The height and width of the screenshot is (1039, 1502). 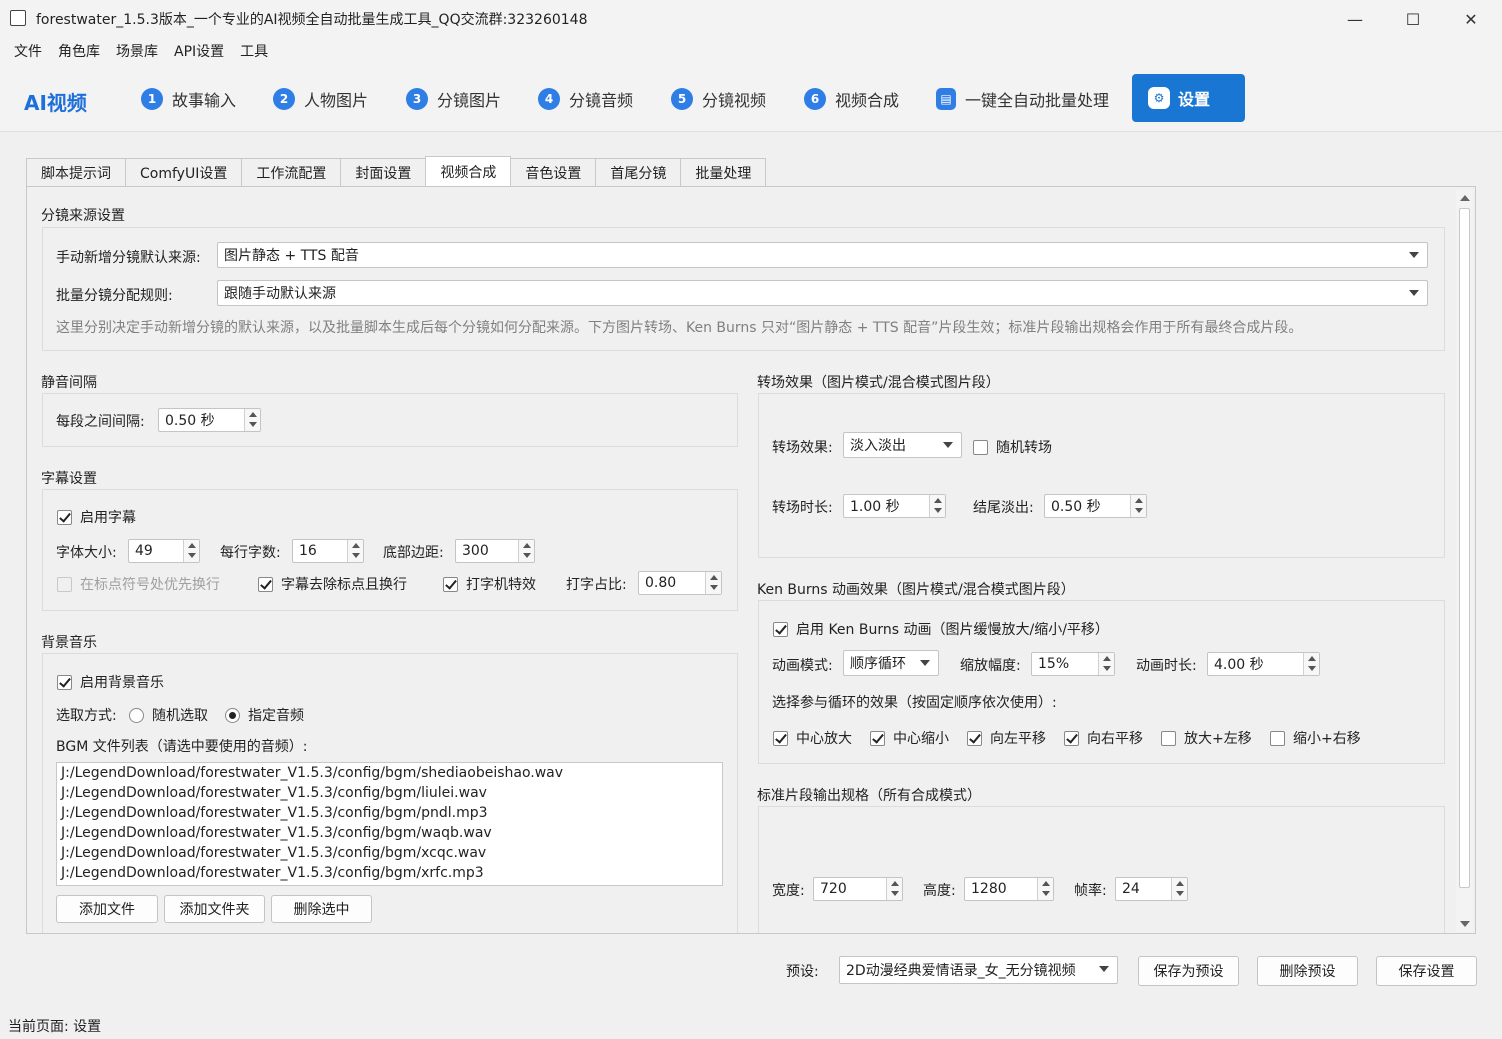 I want to click on zoom-label: 缩放幅度:, so click(x=990, y=666).